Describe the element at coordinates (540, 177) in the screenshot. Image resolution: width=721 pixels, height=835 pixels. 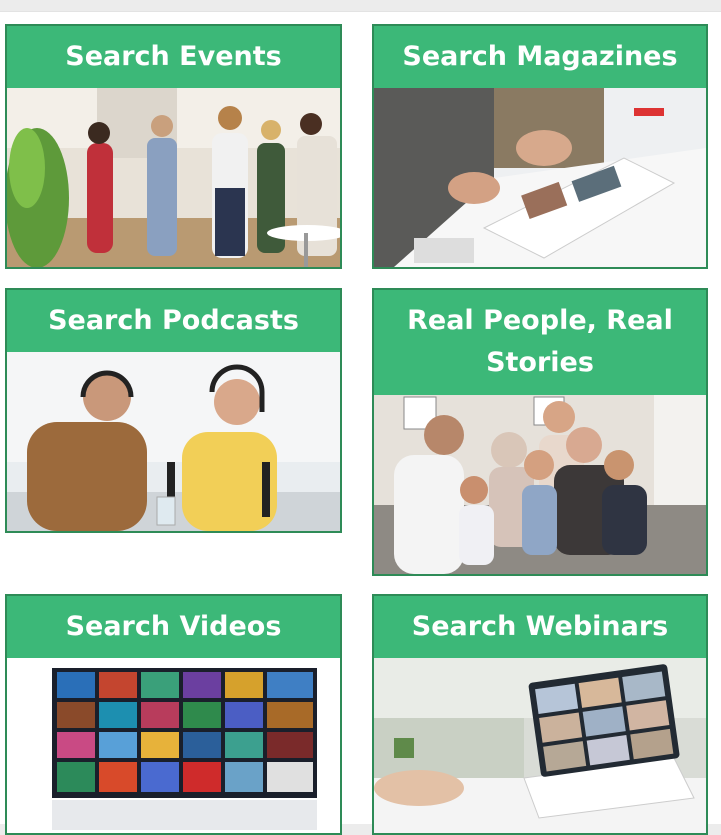
I see `magazines-image` at that location.